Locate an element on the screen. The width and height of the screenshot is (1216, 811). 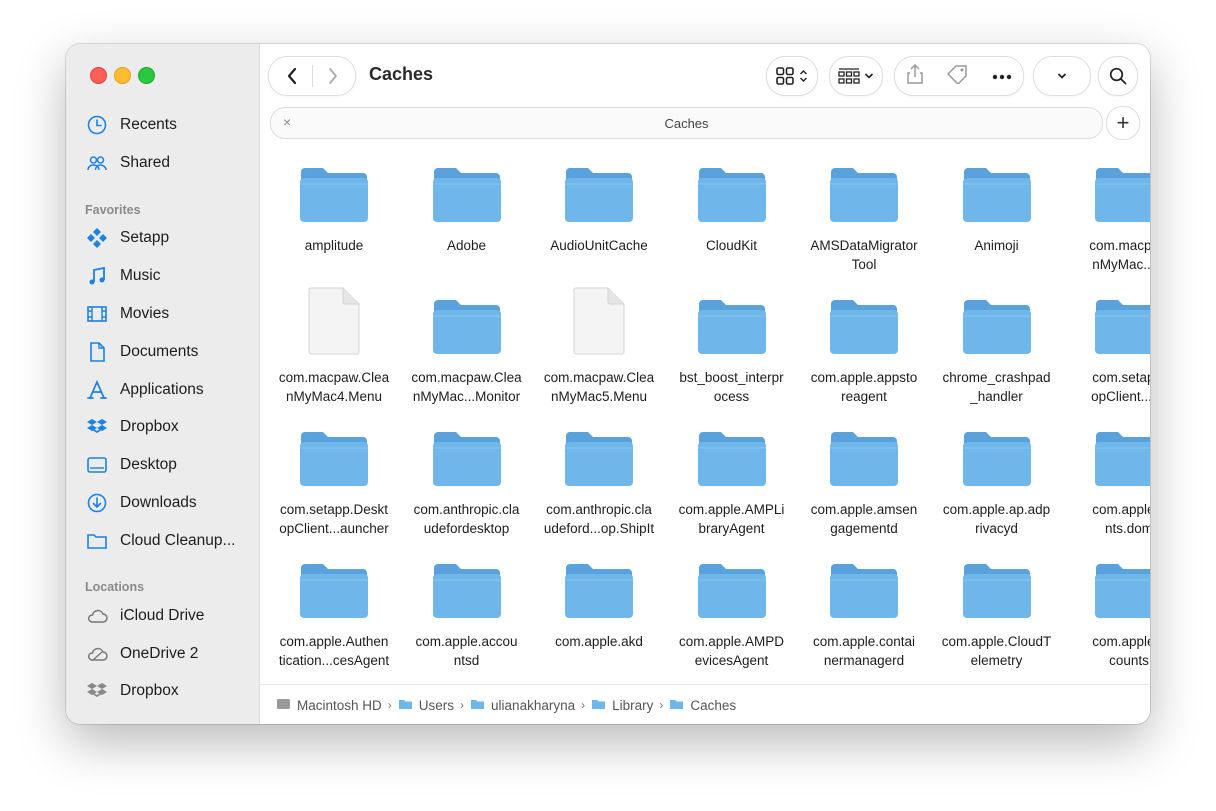
sidebar-item-recents: Recents is located at coordinates (169, 125).